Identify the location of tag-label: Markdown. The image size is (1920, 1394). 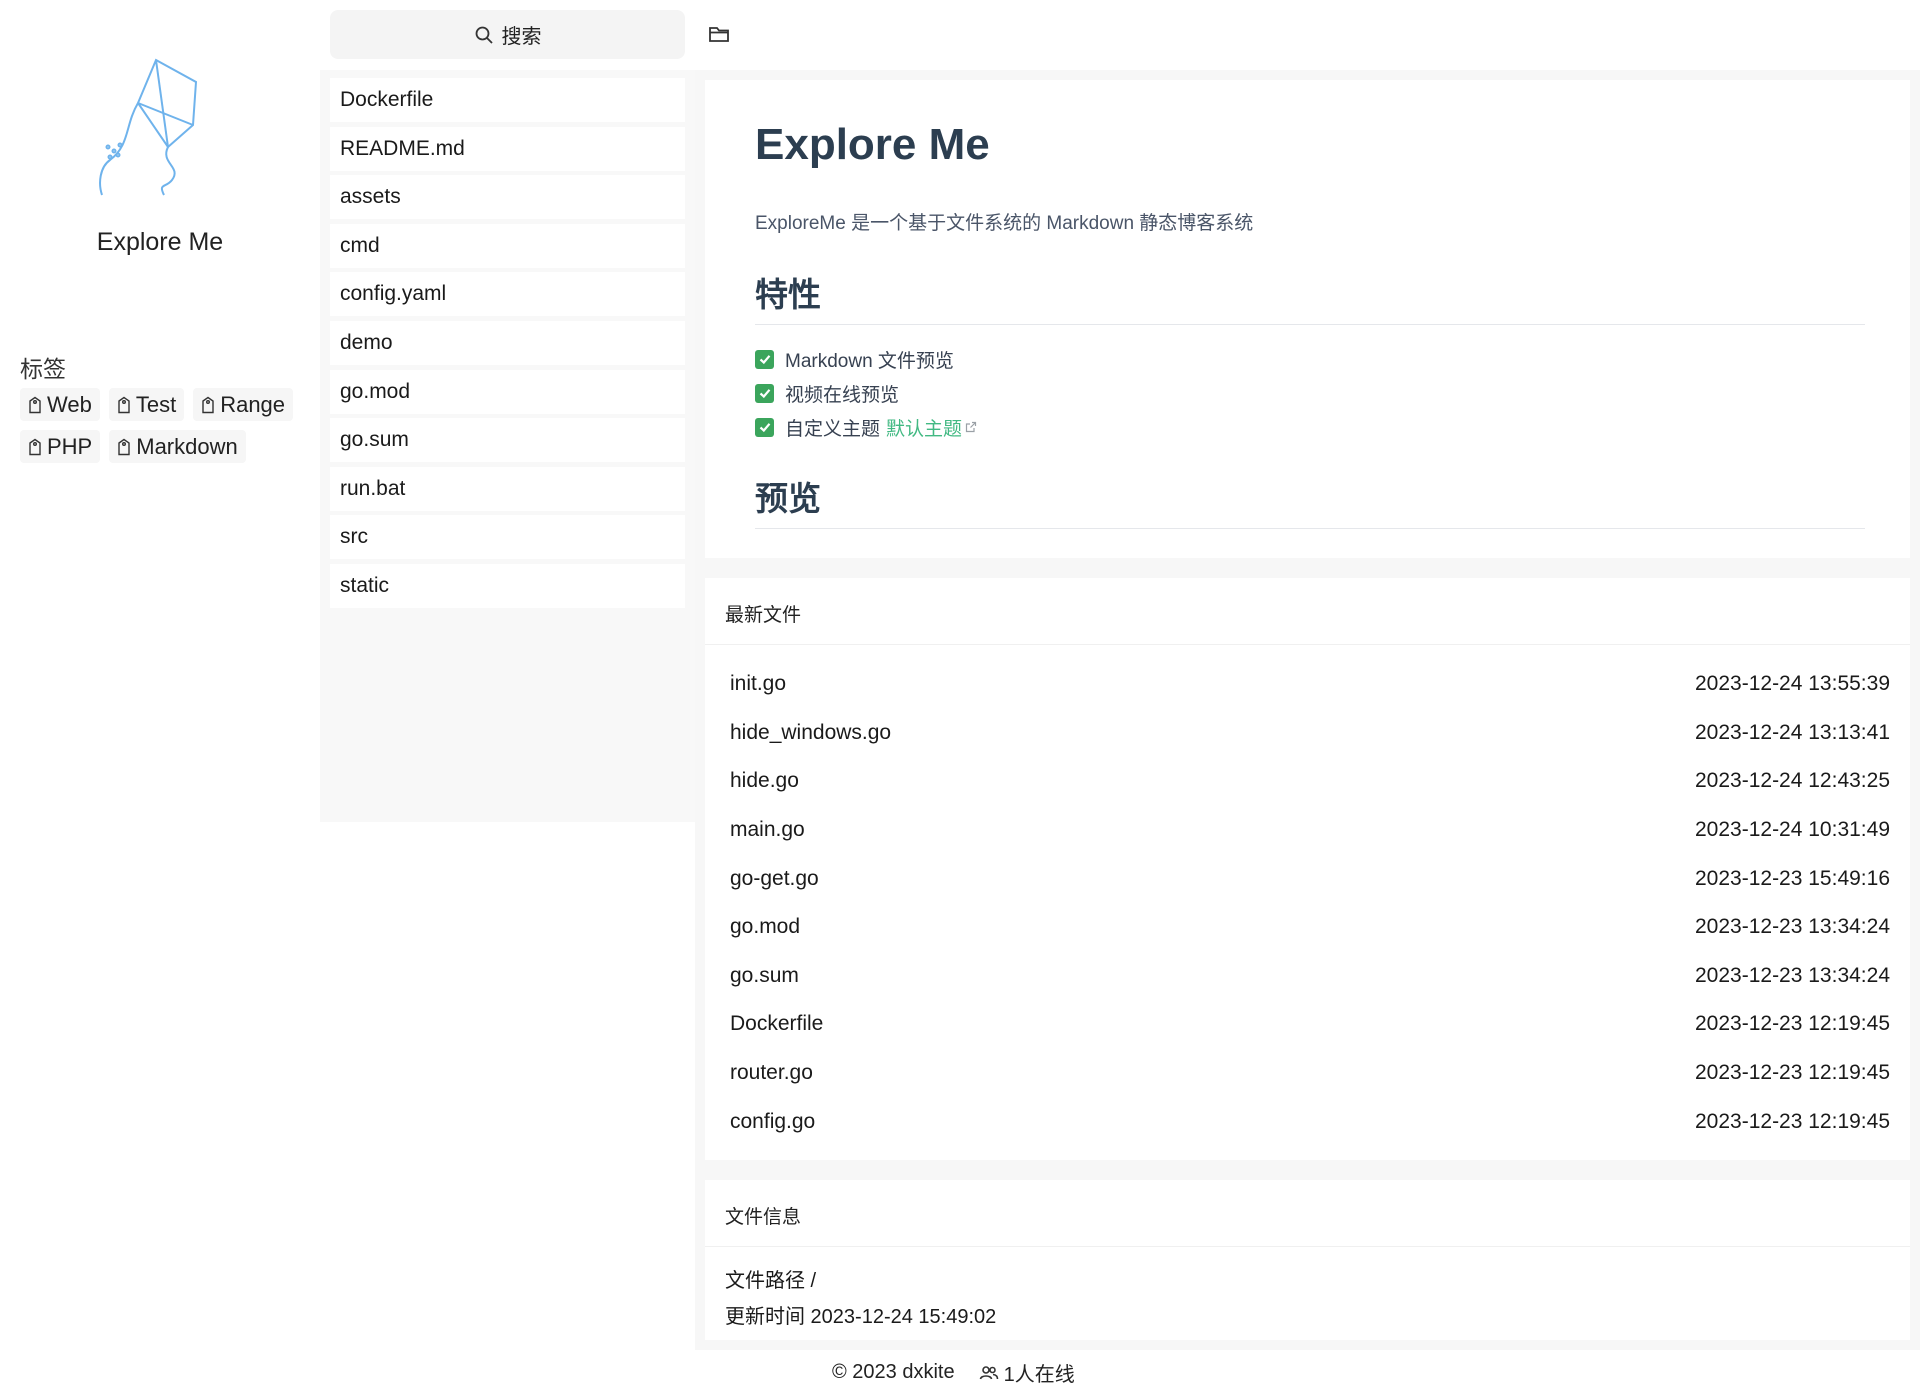
(186, 447).